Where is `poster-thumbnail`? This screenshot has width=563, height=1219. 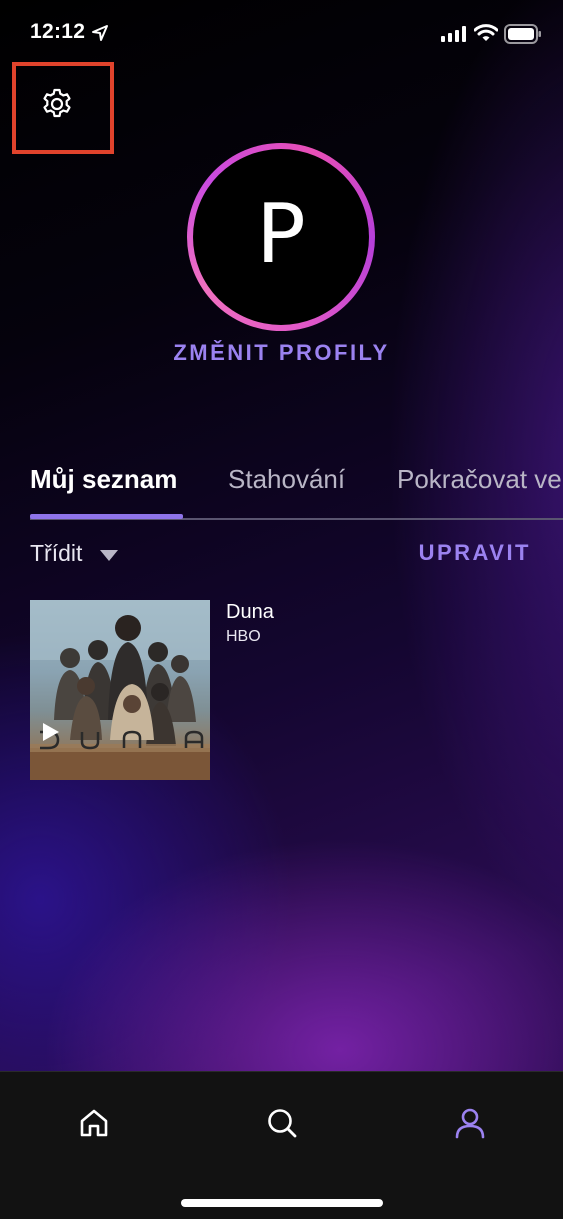
poster-thumbnail is located at coordinates (120, 690).